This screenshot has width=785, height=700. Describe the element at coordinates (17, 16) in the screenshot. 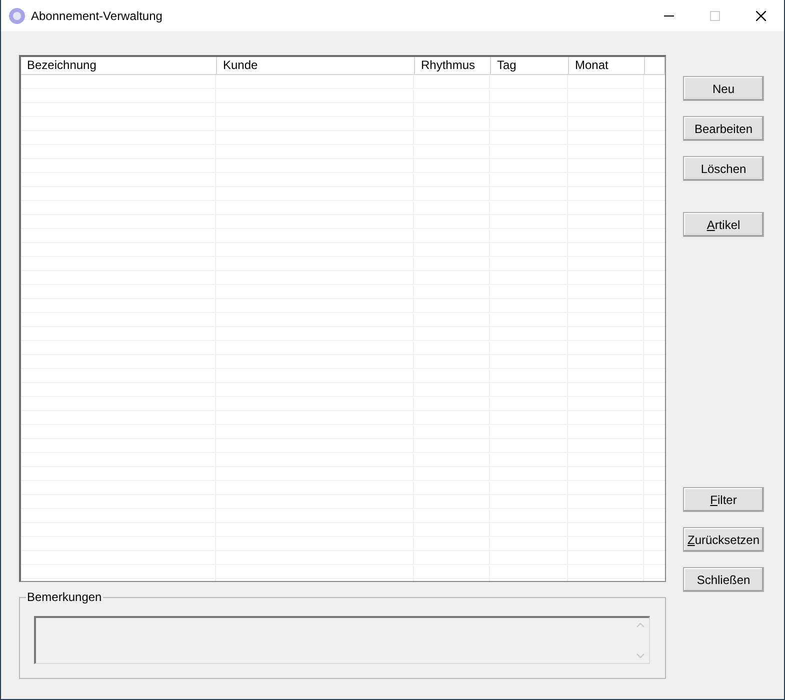

I see `app-icon` at that location.